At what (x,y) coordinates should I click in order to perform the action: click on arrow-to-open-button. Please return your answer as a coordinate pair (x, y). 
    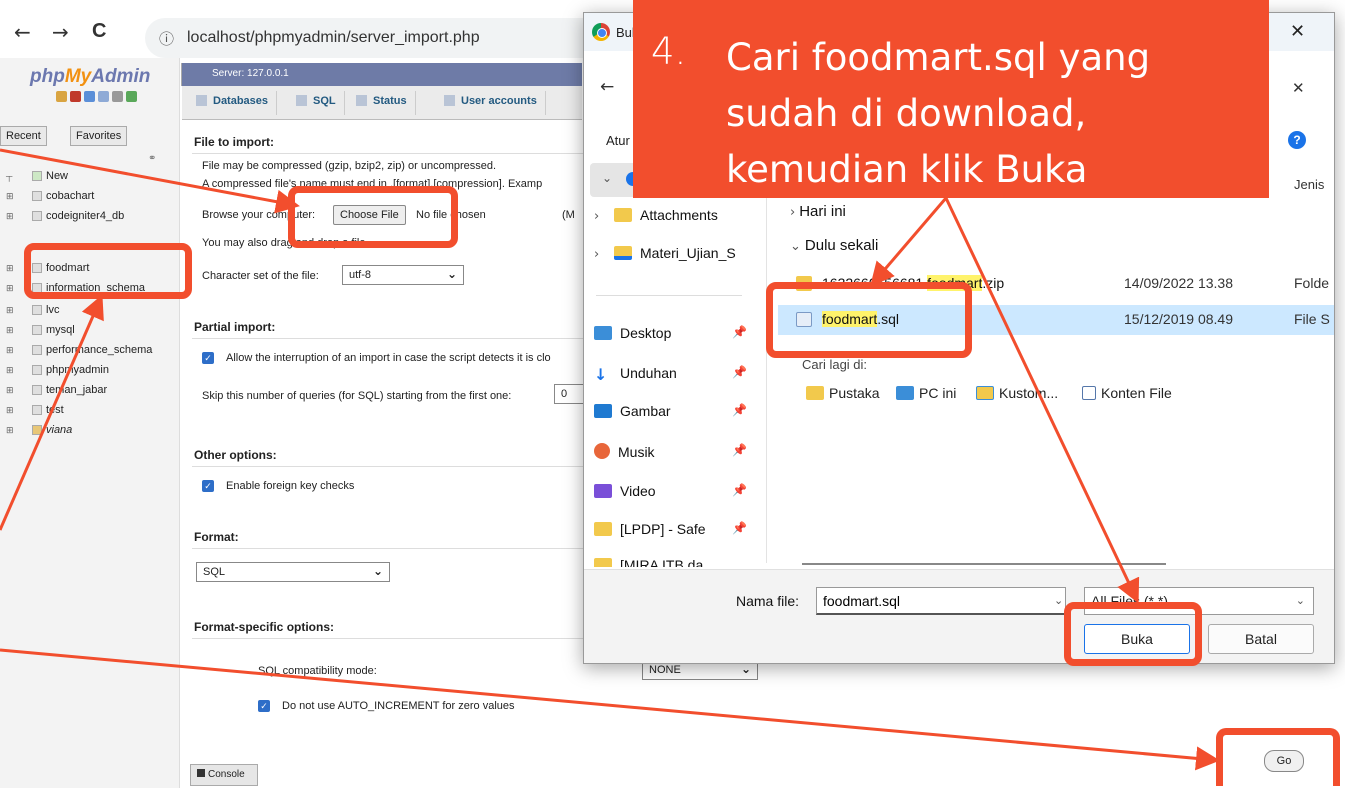
    Looking at the image, I should click on (1042, 400).